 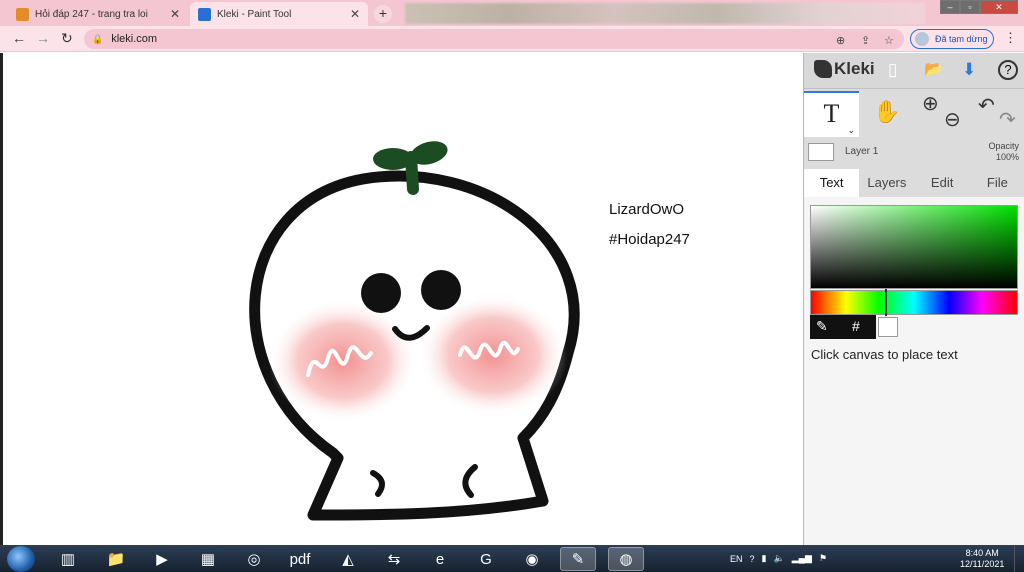 What do you see at coordinates (856, 326) in the screenshot?
I see `hex-input-button: #` at bounding box center [856, 326].